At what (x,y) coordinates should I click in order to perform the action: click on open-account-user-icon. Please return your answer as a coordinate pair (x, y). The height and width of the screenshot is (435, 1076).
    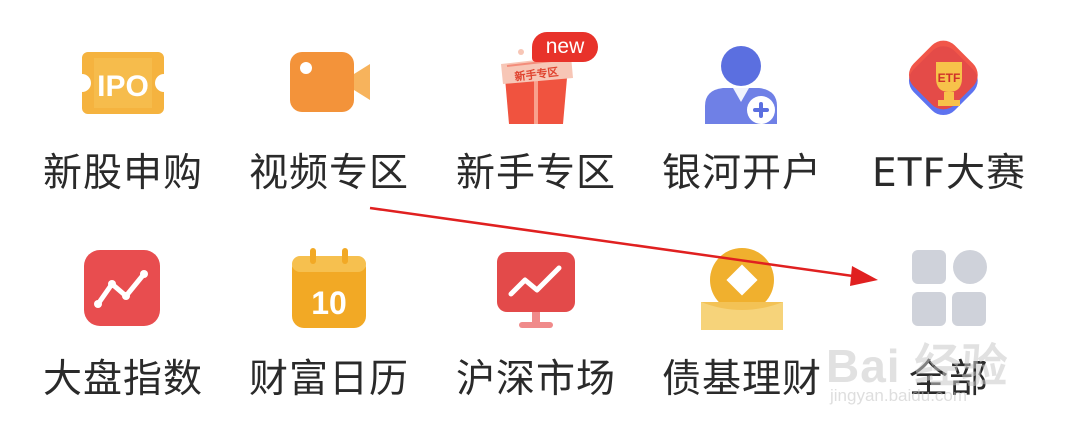
    Looking at the image, I should click on (742, 83).